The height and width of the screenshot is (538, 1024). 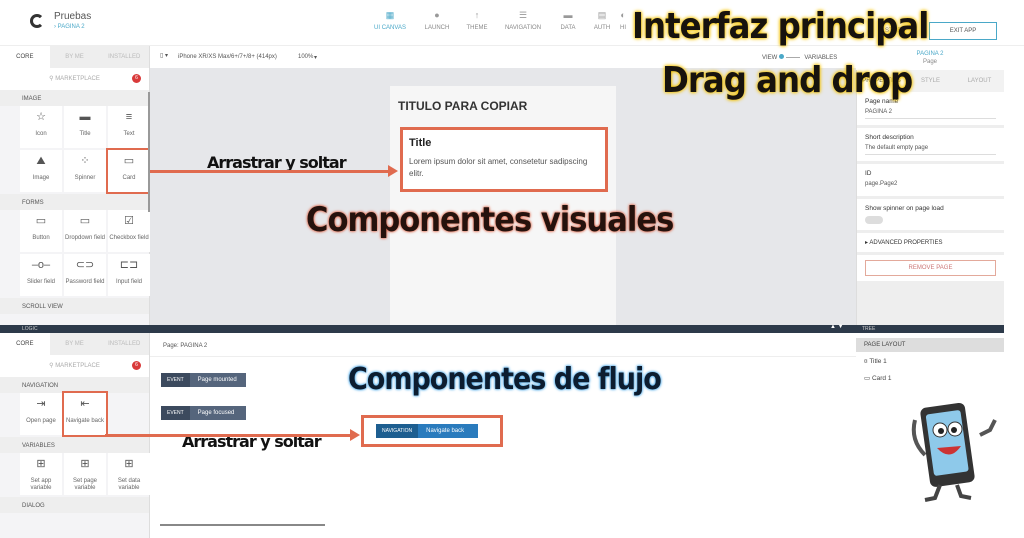 I want to click on id-label: ID, so click(x=868, y=173).